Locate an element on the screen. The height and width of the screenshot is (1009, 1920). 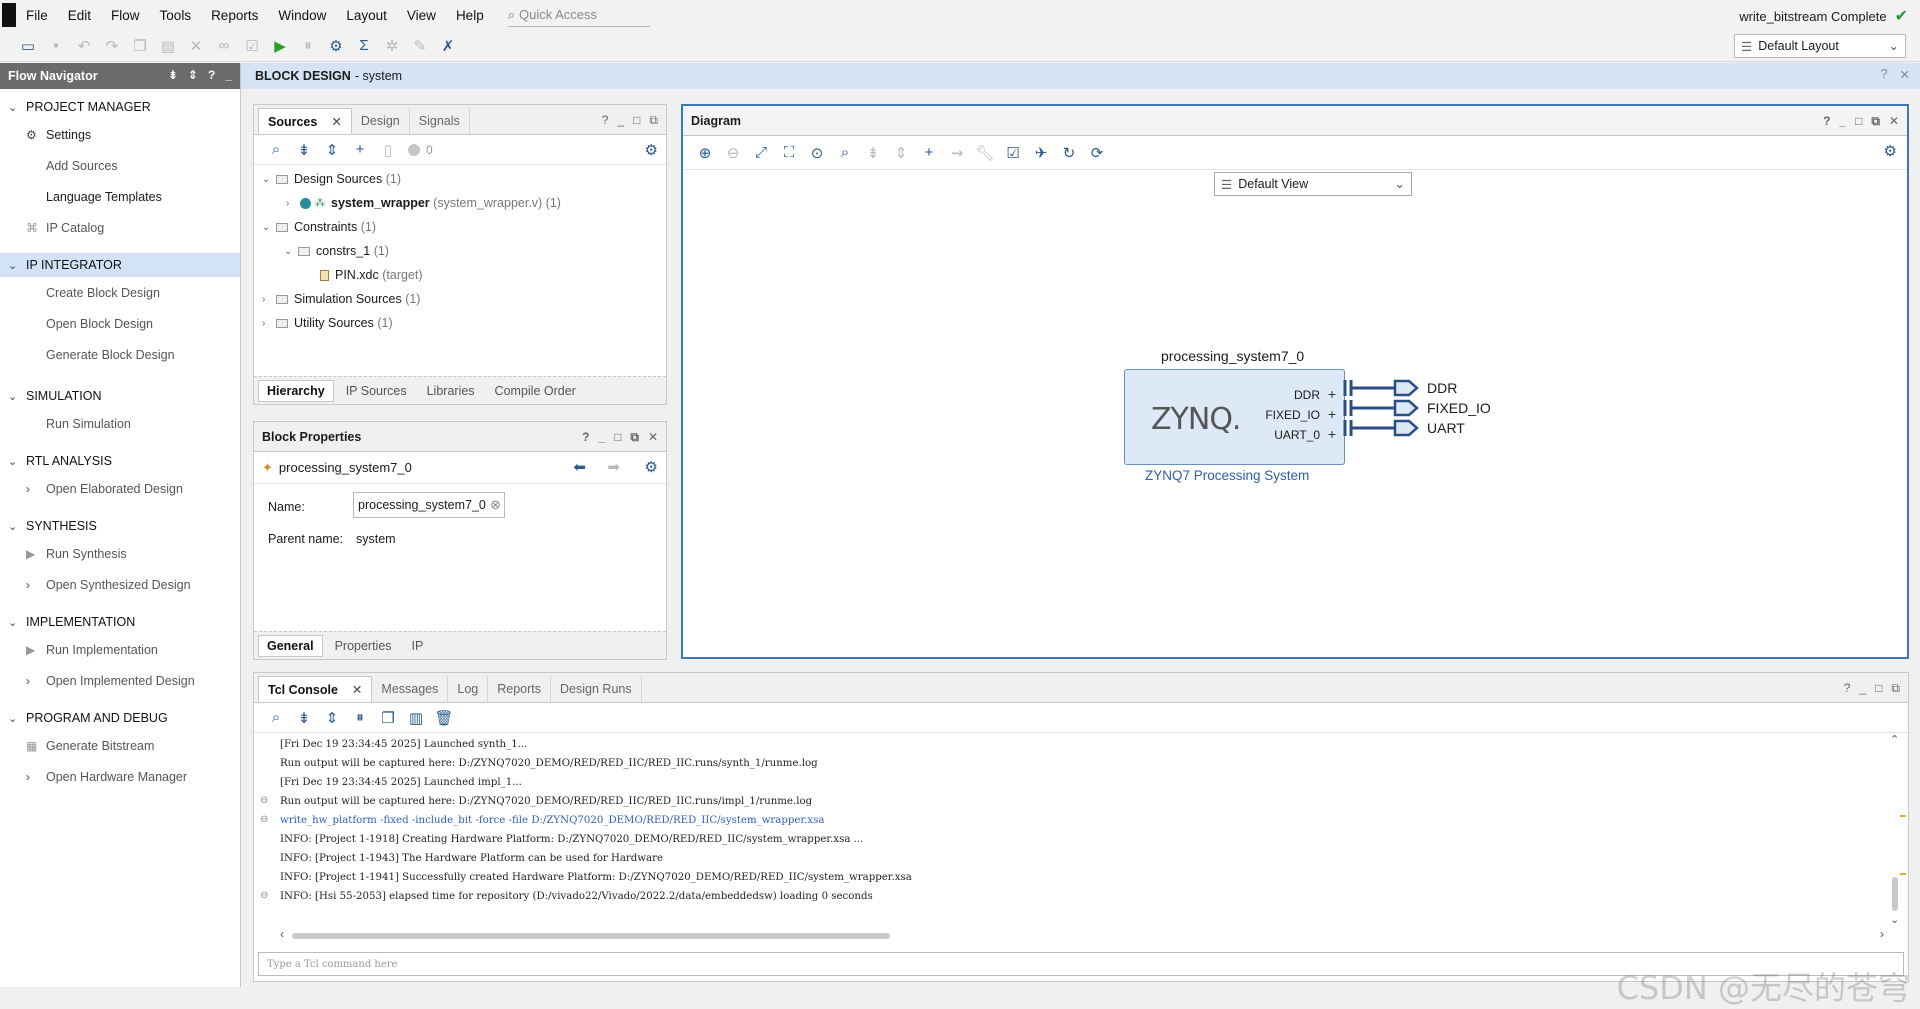
nav-generate-bitstream: ▦ Generate Bitstream is located at coordinates (120, 745).